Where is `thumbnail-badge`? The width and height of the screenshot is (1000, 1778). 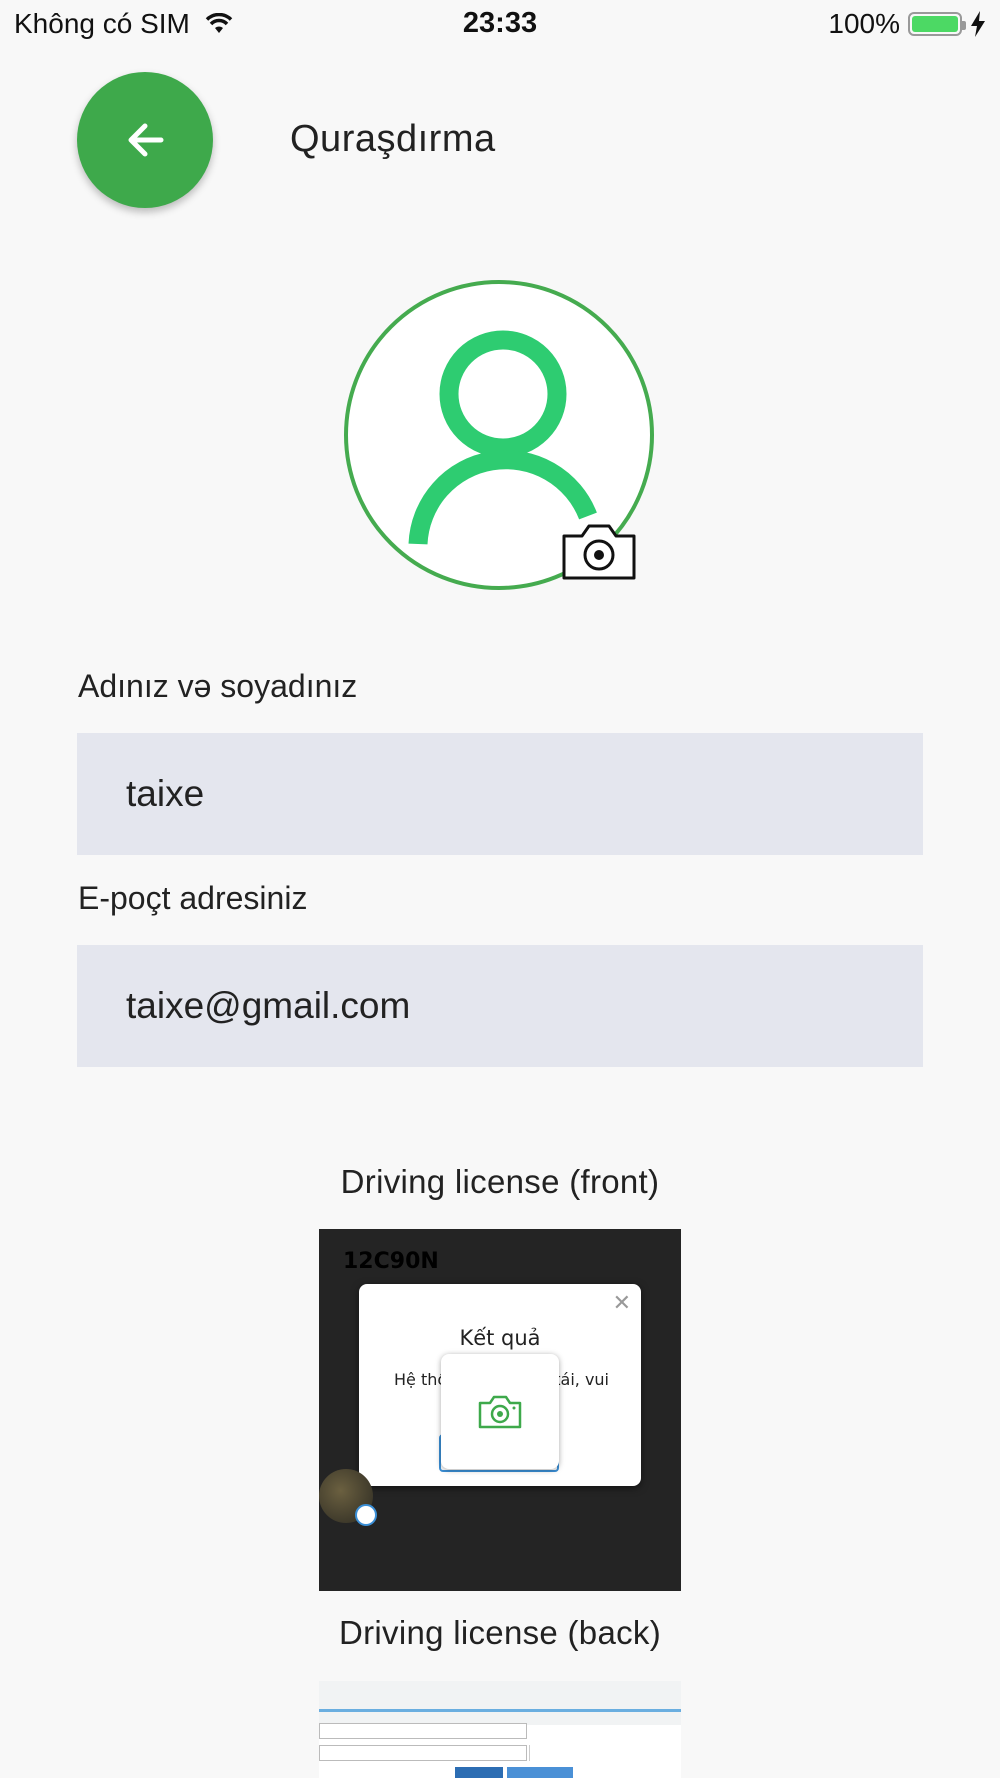 thumbnail-badge is located at coordinates (366, 1515).